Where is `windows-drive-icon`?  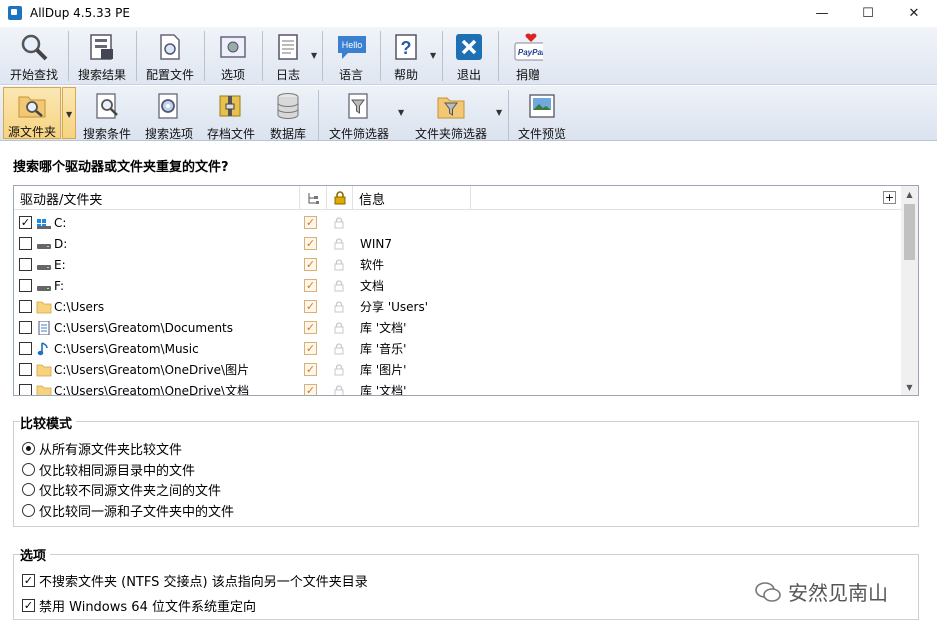 windows-drive-icon is located at coordinates (44, 223).